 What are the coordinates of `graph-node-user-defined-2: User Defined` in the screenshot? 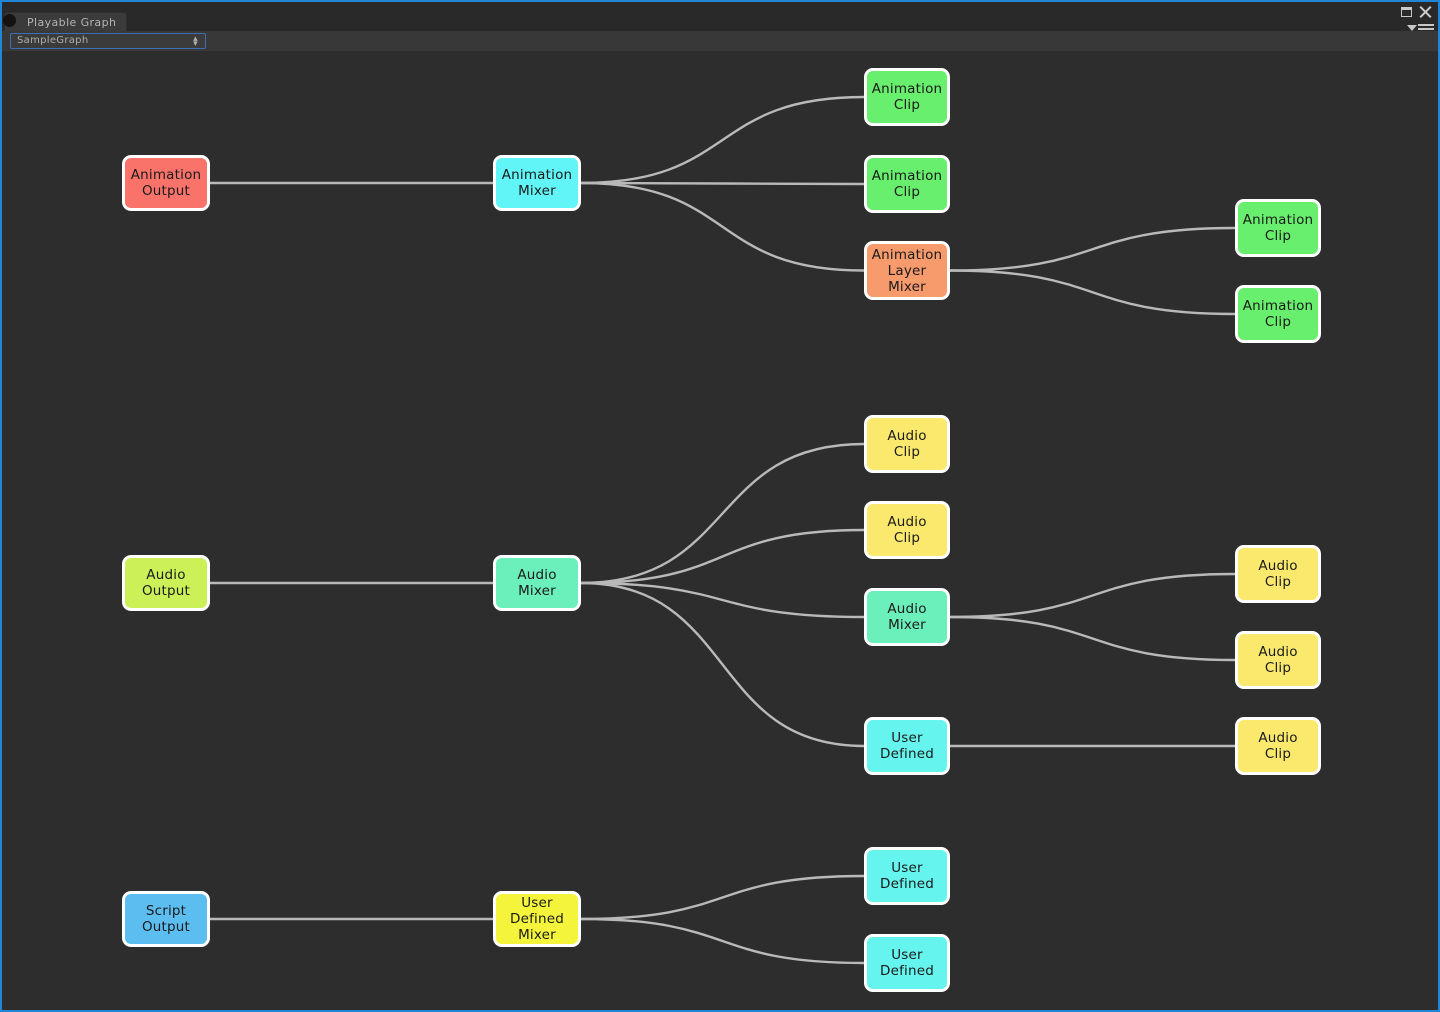 It's located at (907, 876).